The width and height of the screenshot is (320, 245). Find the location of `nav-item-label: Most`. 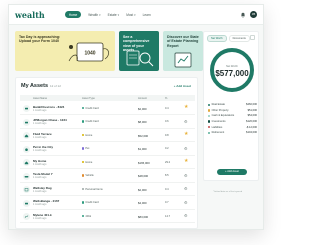

nav-item-label: Most is located at coordinates (130, 14).